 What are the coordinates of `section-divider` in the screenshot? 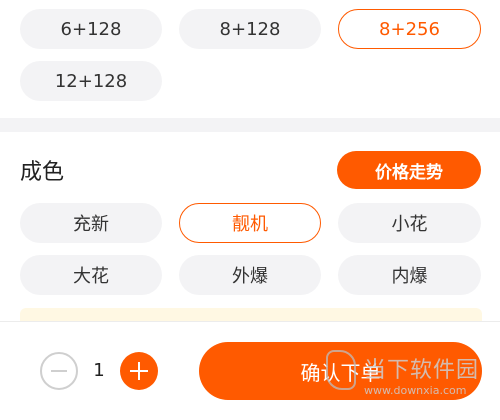 It's located at (250, 125).